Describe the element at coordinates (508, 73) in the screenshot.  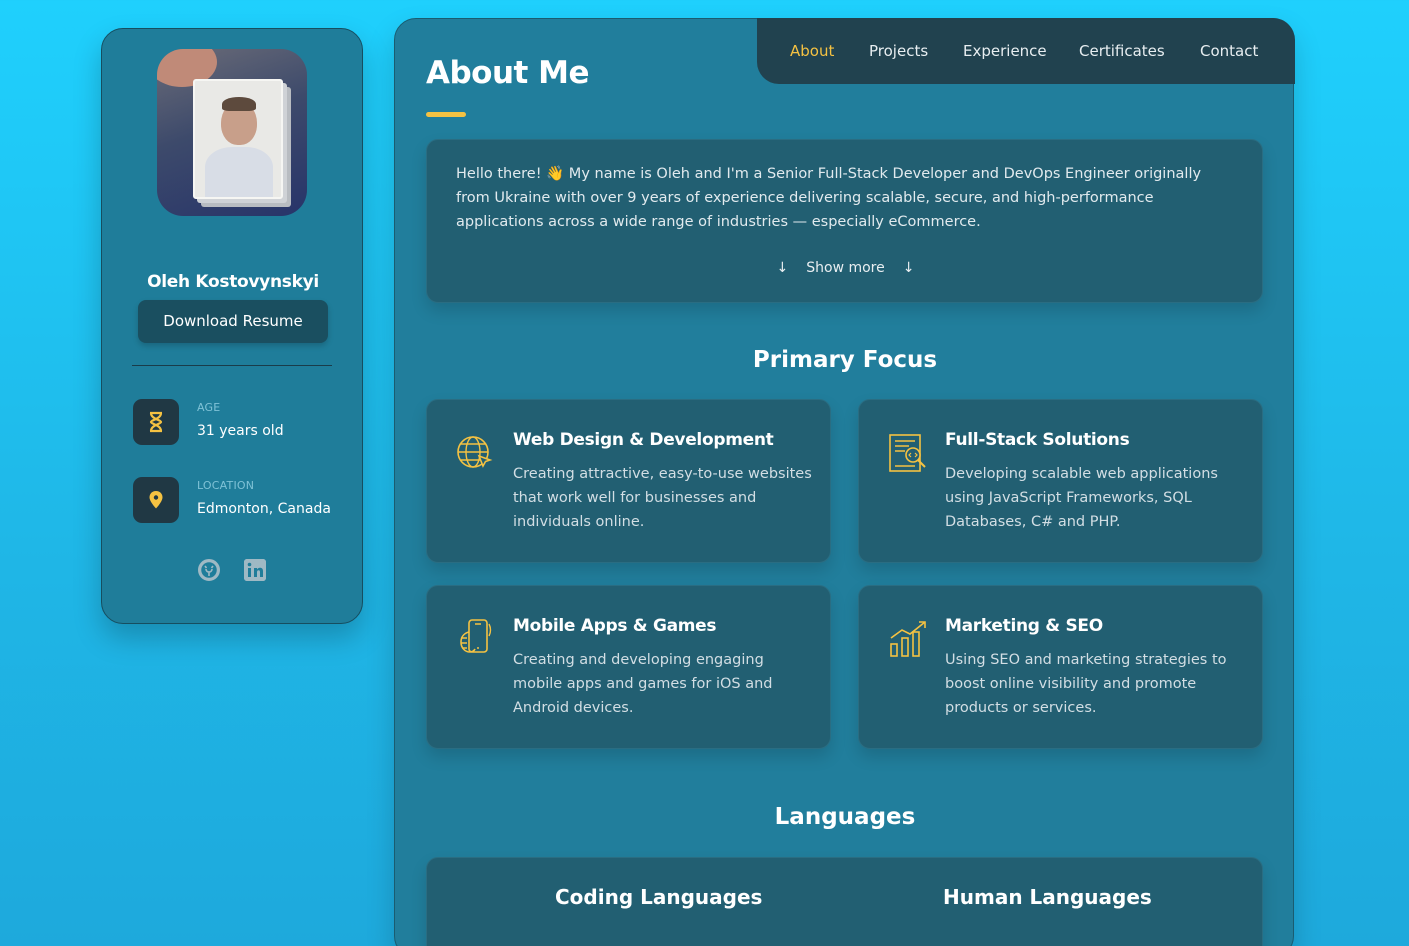
I see `page-title: About Me` at that location.